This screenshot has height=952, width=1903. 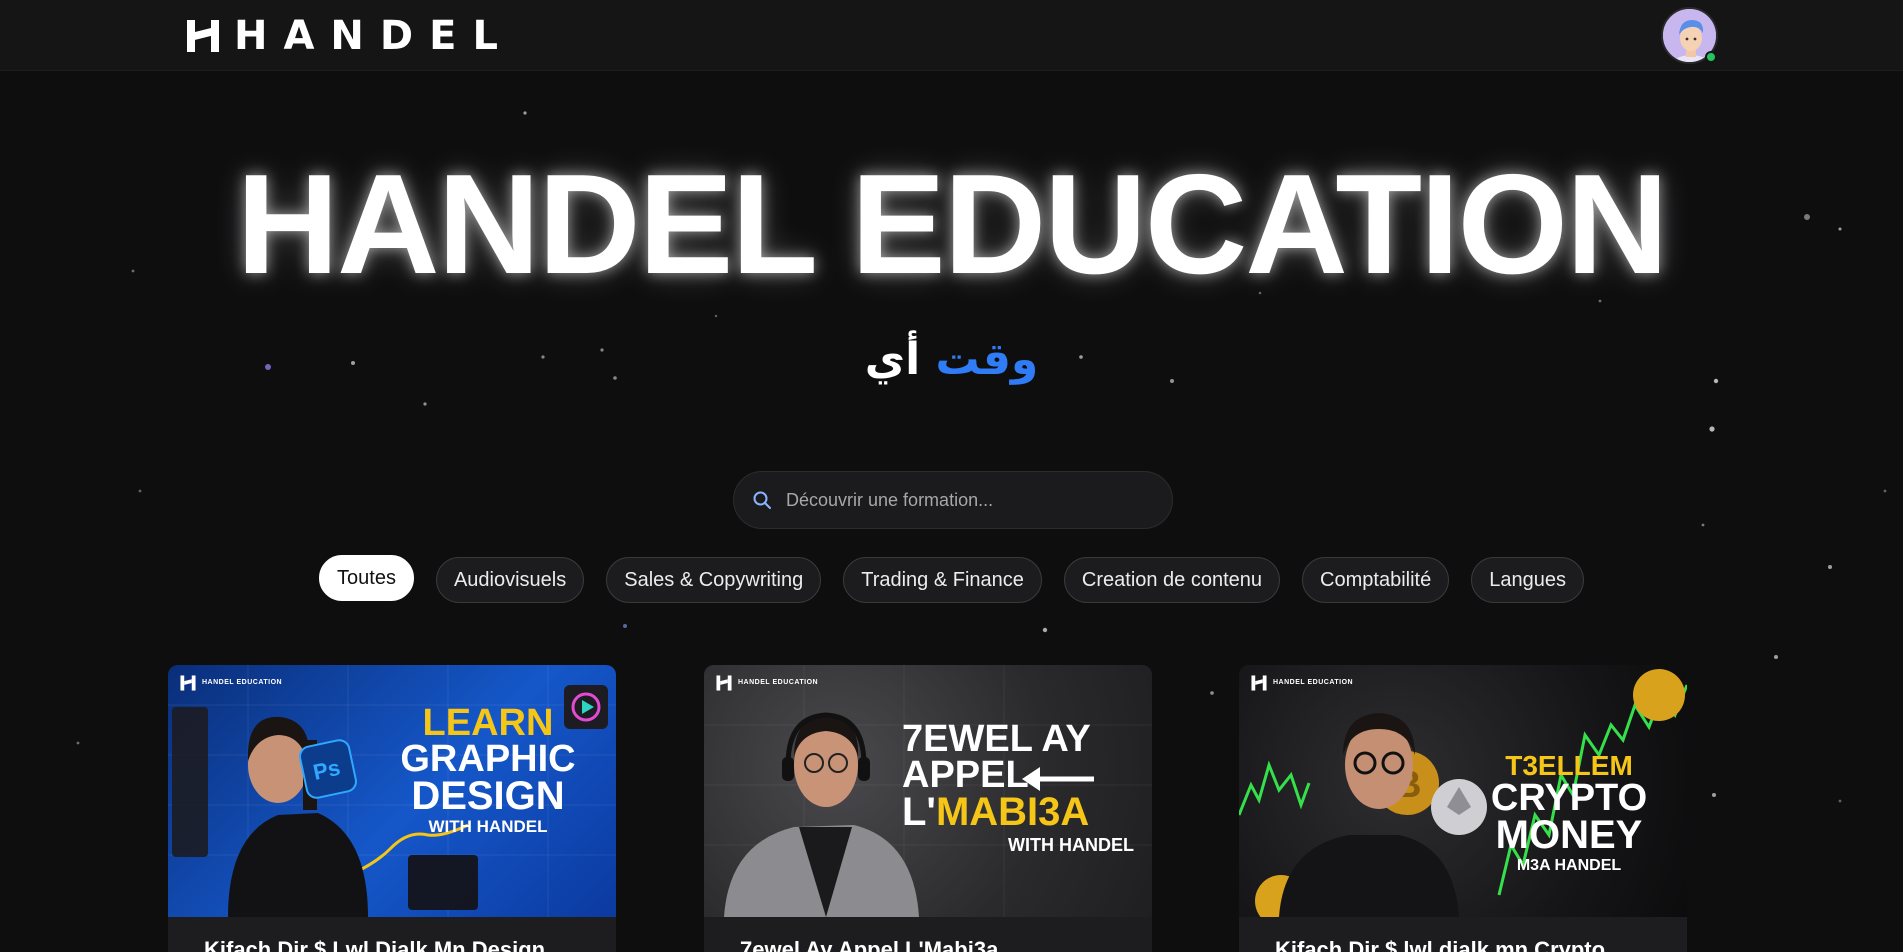 What do you see at coordinates (987, 359) in the screenshot?
I see `hero-subtitle-highlight: وقت` at bounding box center [987, 359].